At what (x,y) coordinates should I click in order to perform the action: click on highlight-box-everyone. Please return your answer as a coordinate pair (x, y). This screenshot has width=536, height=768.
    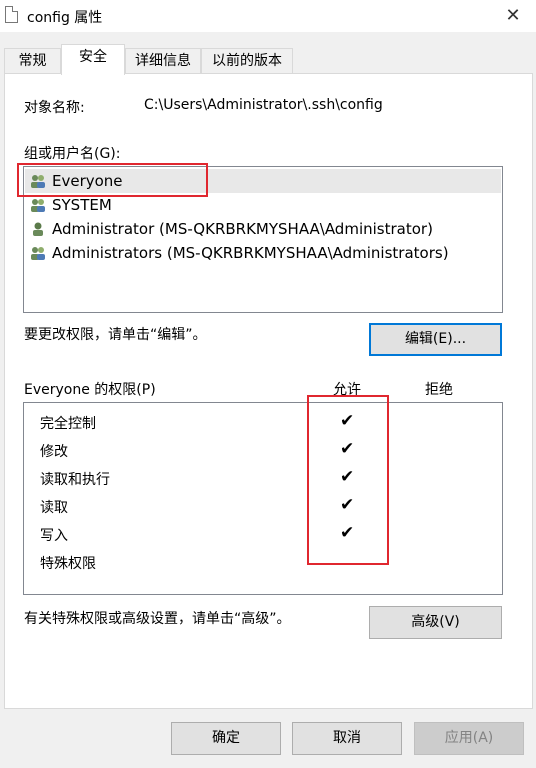
    Looking at the image, I should click on (112, 180).